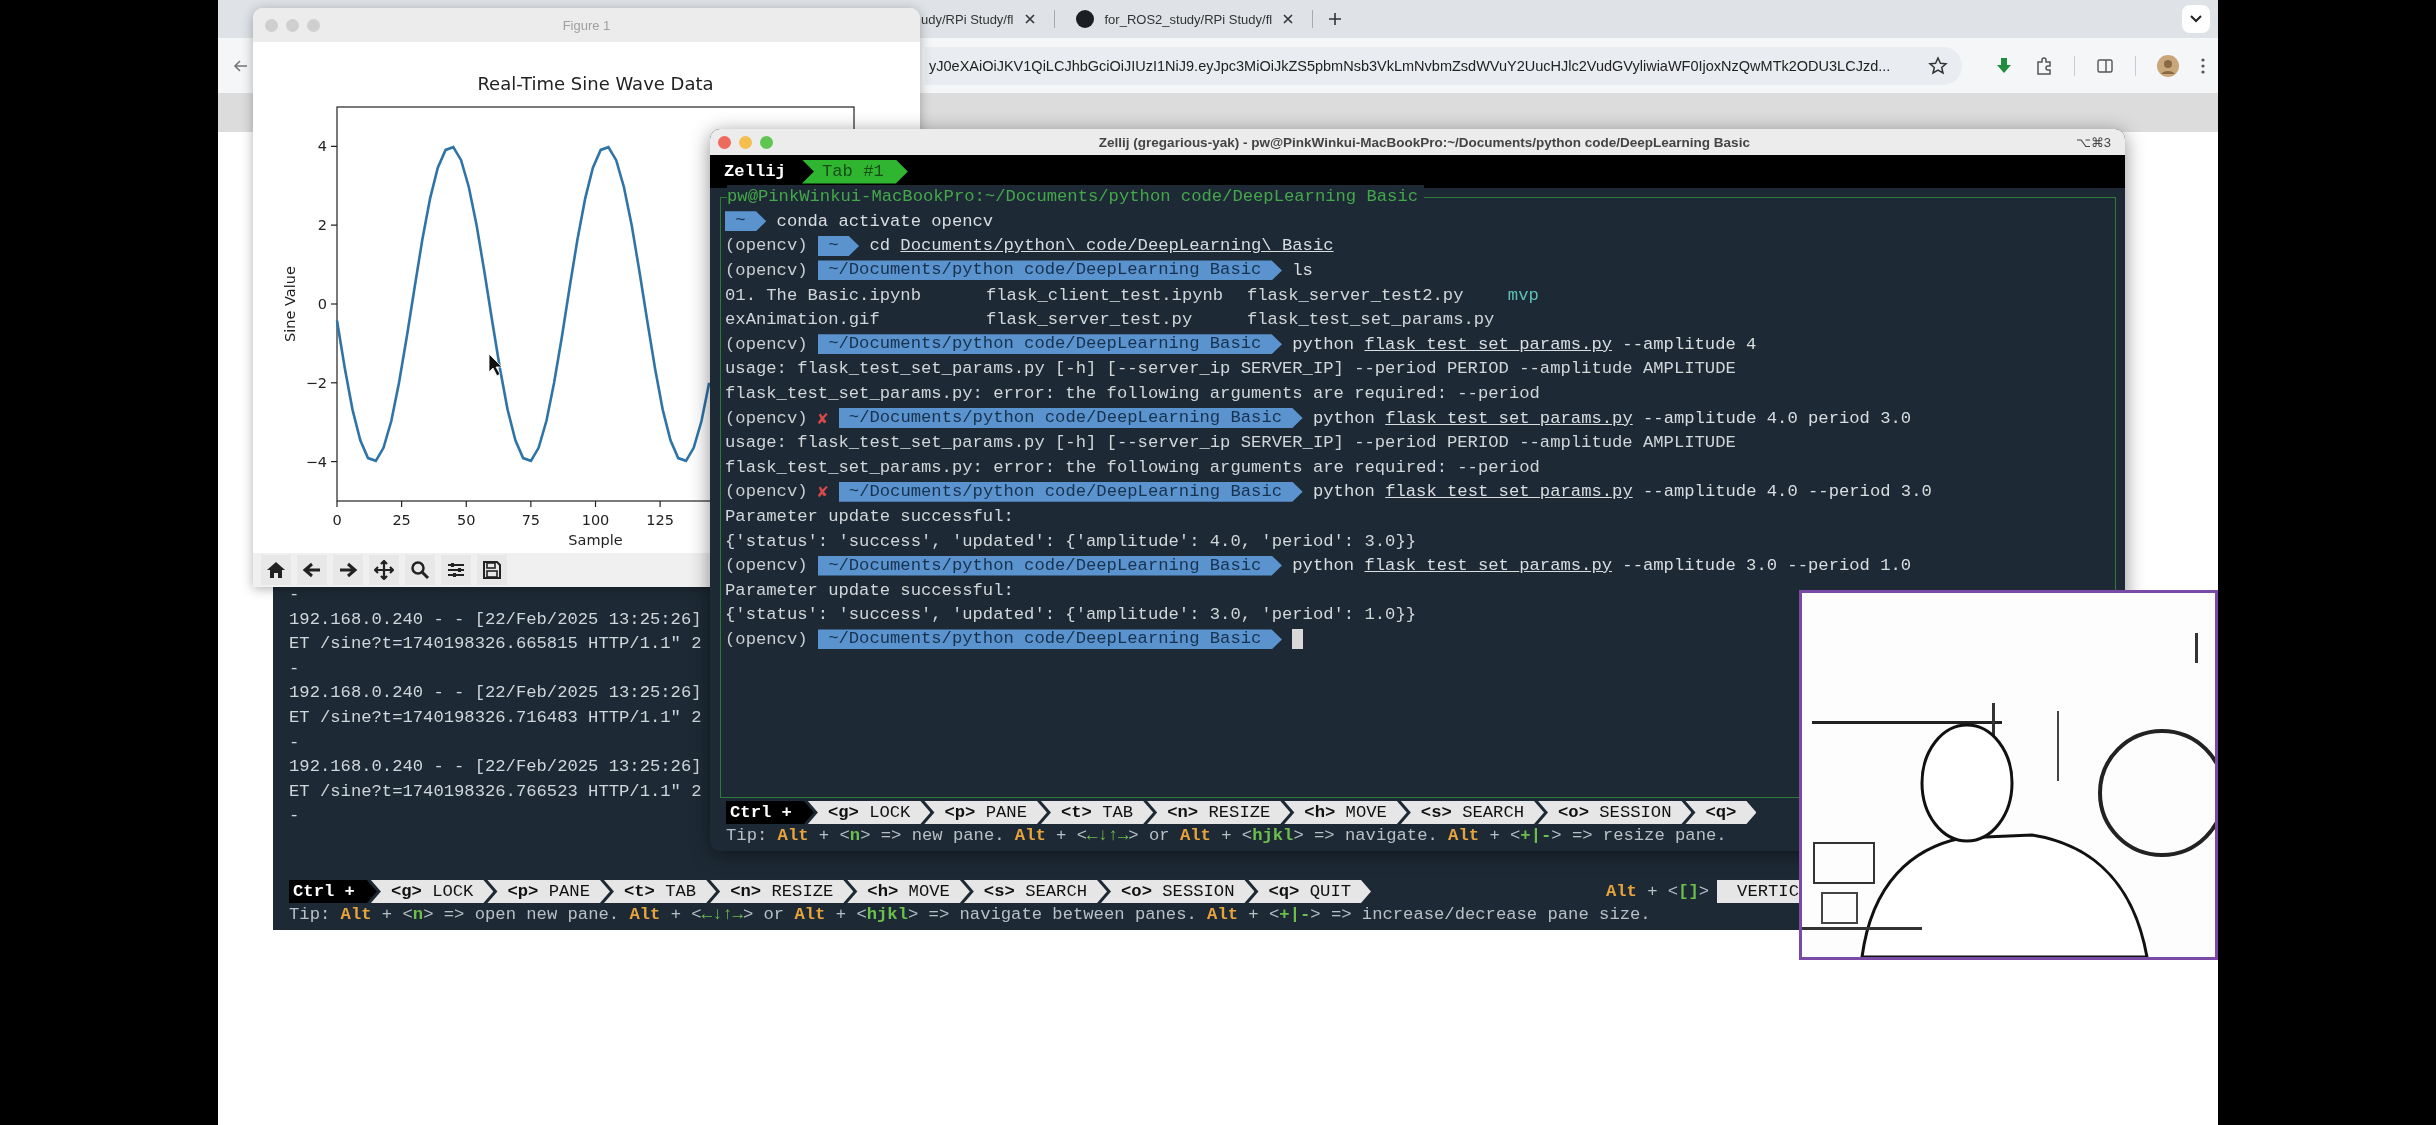 The height and width of the screenshot is (1125, 2436). Describe the element at coordinates (1089, 320) in the screenshot. I see `file-name: flask_server_test.py` at that location.